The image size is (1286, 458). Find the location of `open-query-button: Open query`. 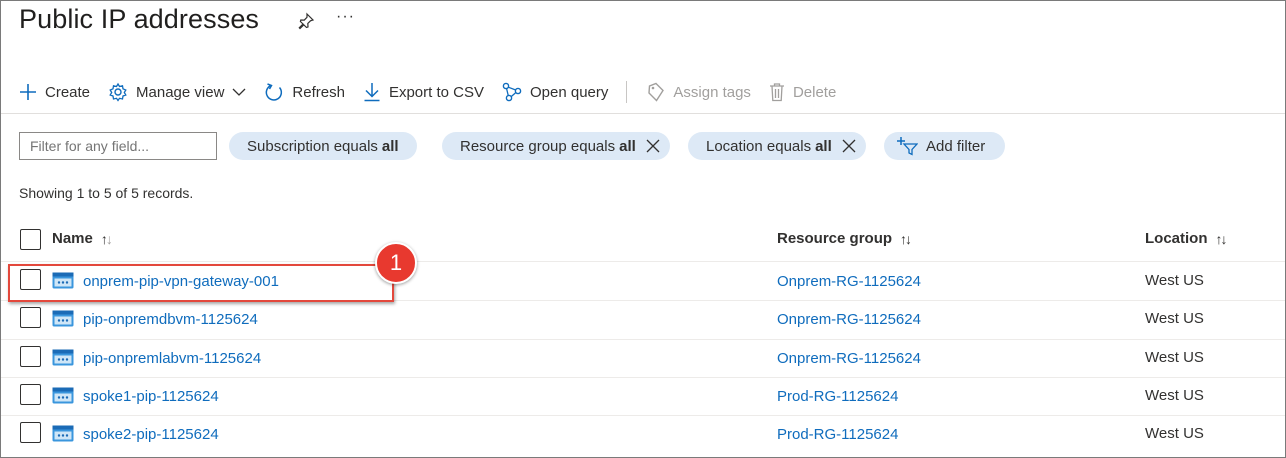

open-query-button: Open query is located at coordinates (555, 92).